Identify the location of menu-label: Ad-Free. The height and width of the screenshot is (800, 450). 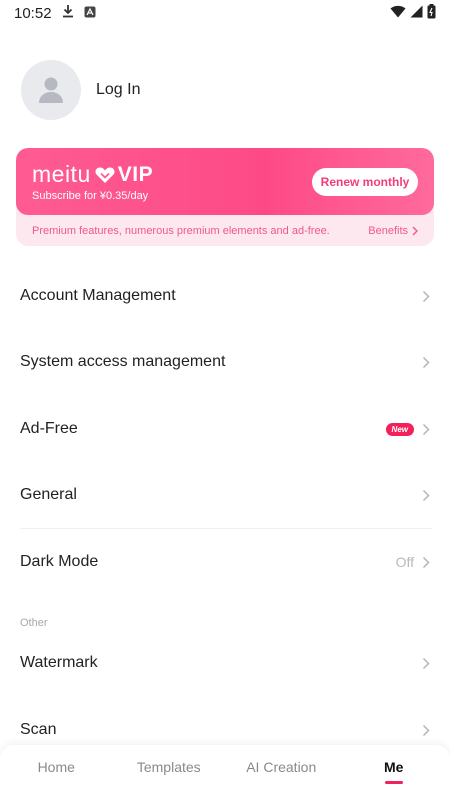
(49, 428).